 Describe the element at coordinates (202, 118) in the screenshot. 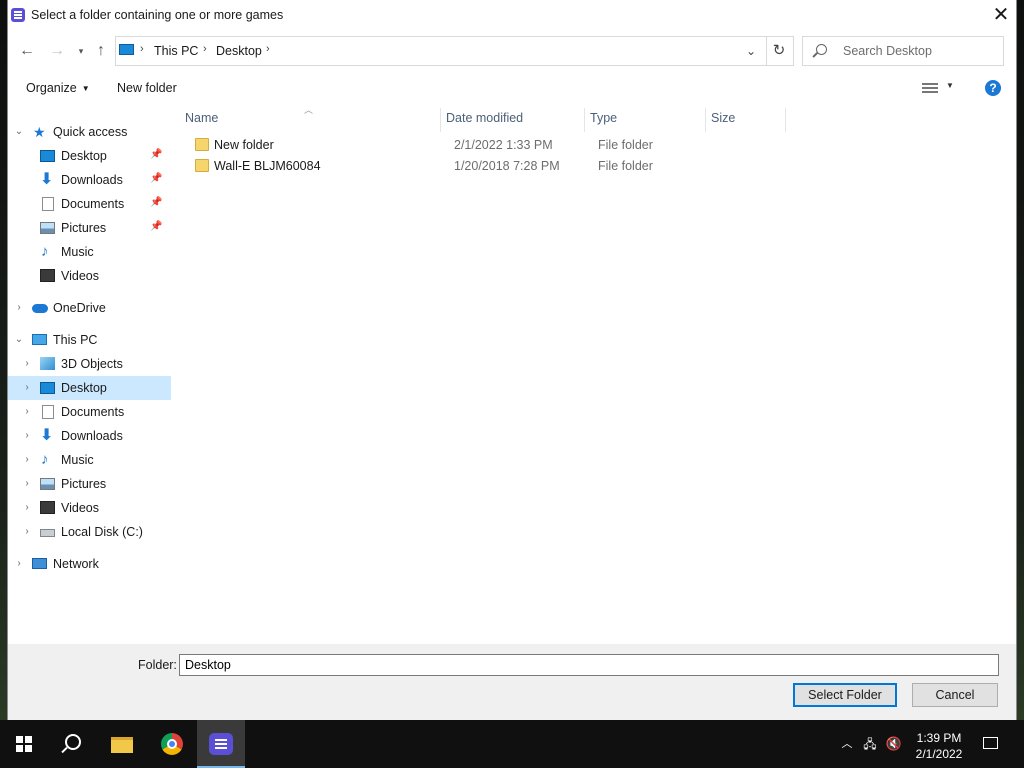

I see `column-label: Name` at that location.